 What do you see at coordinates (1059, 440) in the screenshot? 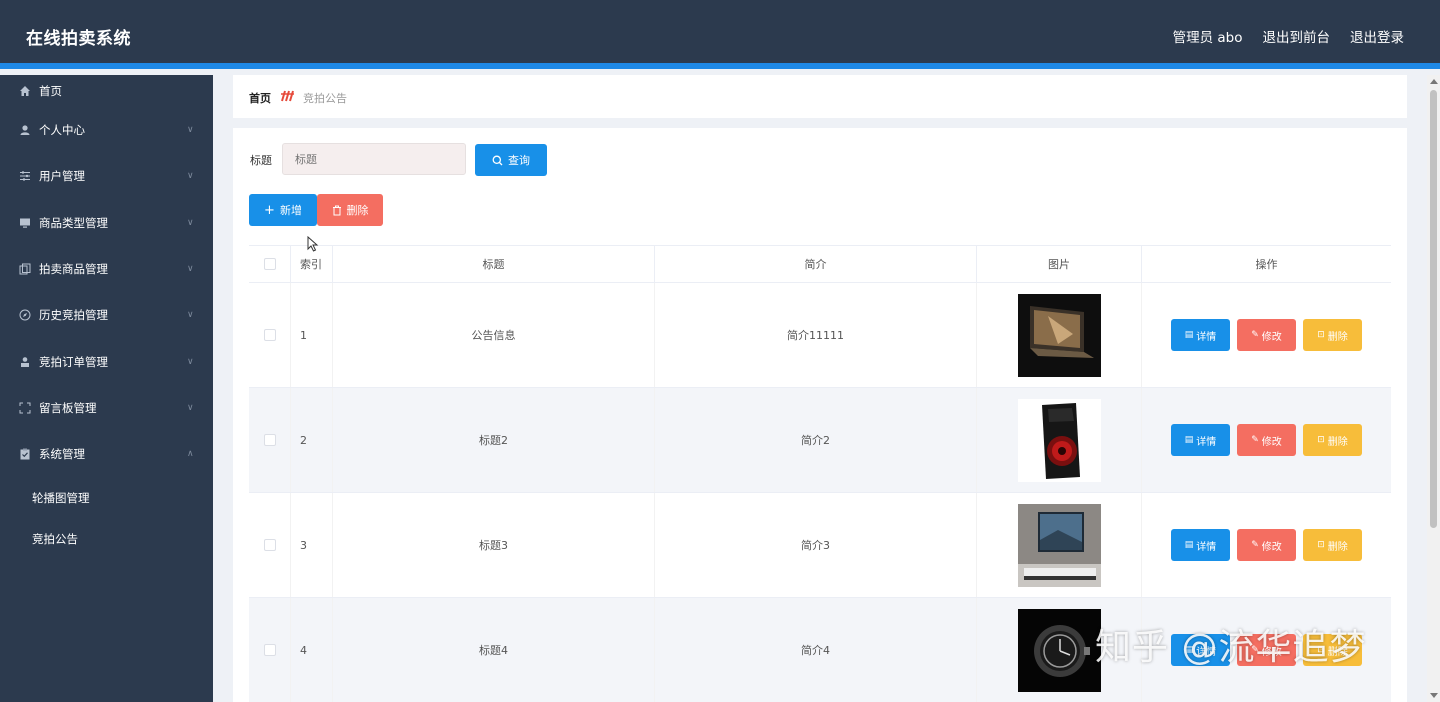
I see `pc-case-image` at bounding box center [1059, 440].